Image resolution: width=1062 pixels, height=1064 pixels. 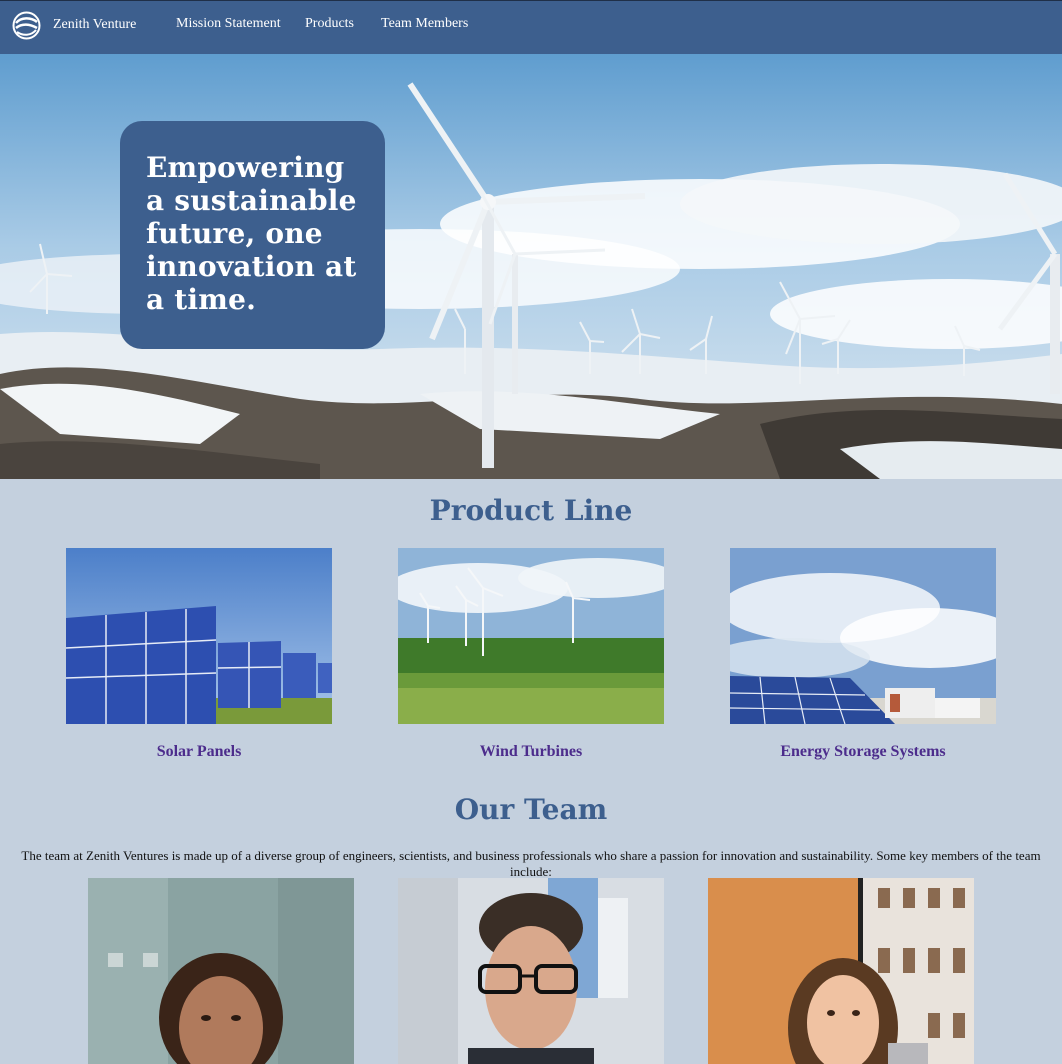 I want to click on team-member-woman-long-hair-photo, so click(x=841, y=971).